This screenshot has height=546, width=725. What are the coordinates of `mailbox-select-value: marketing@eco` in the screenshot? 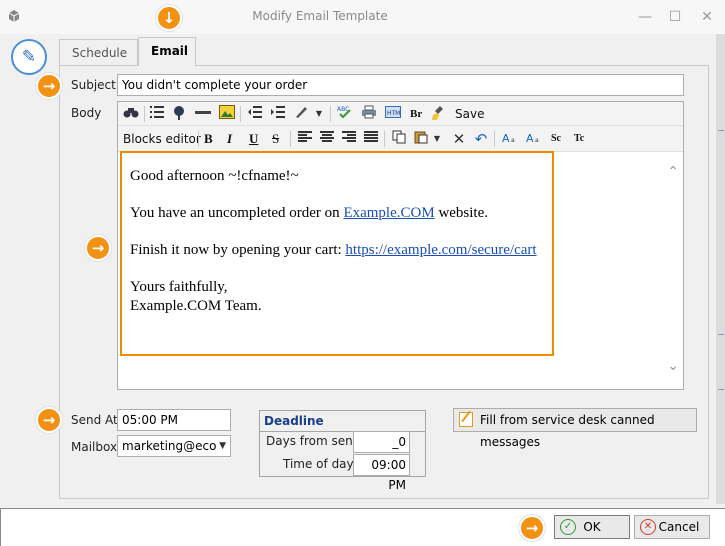 It's located at (169, 446).